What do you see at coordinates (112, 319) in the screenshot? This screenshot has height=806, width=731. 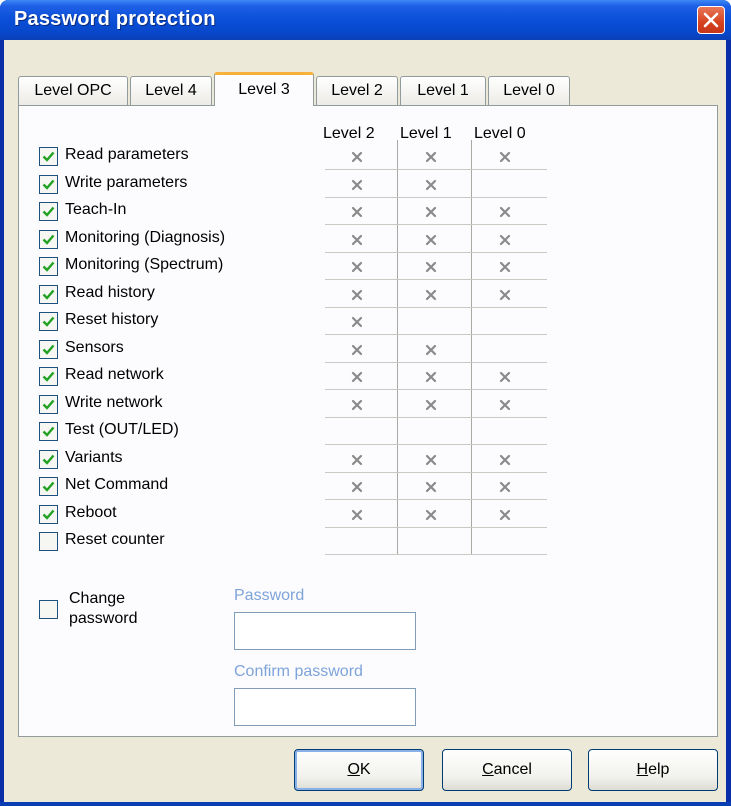 I see `permission-label: Reset history` at bounding box center [112, 319].